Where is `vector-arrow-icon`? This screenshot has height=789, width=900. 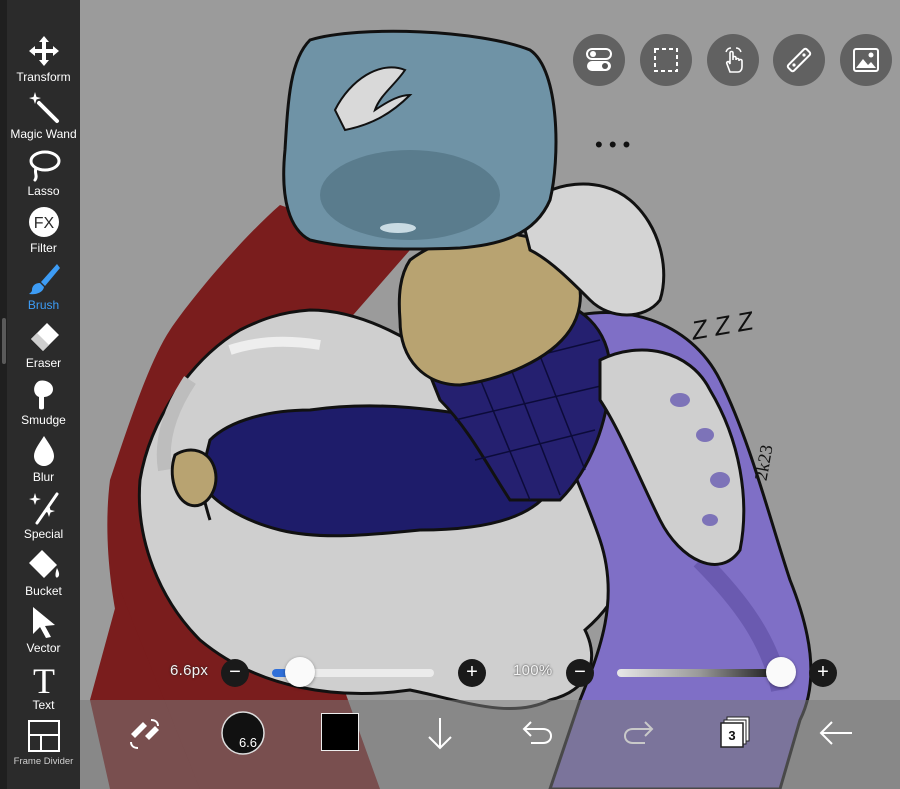 vector-arrow-icon is located at coordinates (44, 622).